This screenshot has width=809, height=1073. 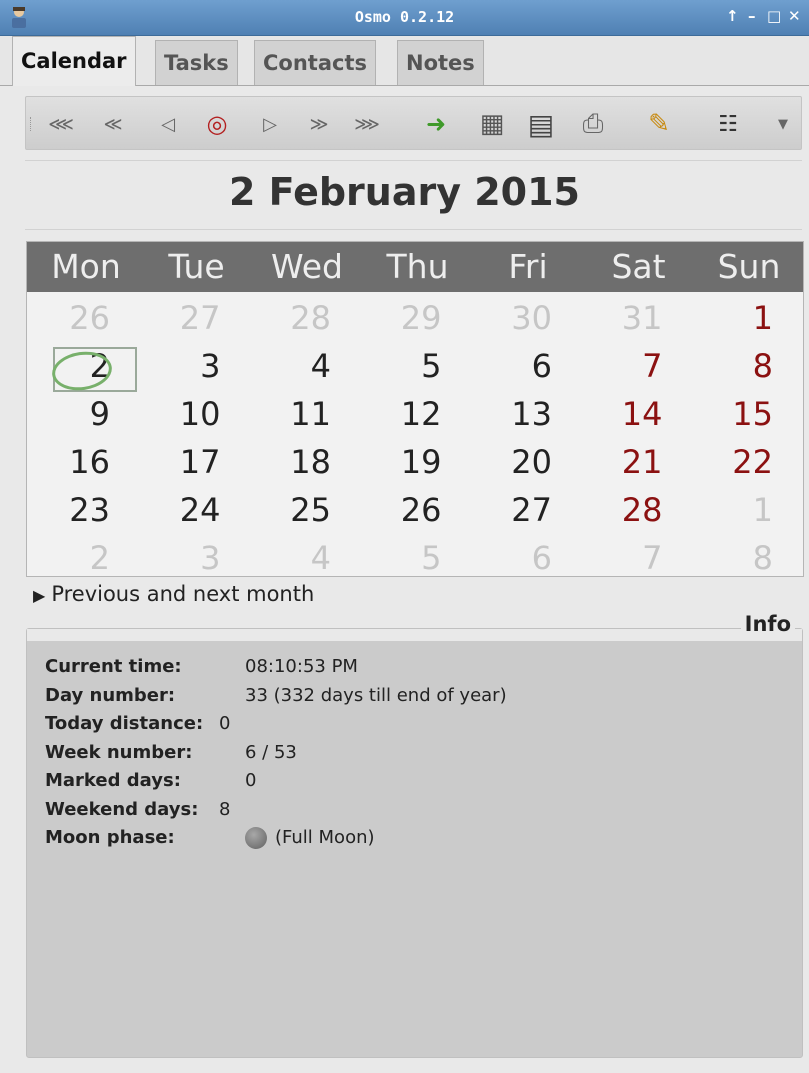 I want to click on double-right-arrow-icon: ≫, so click(x=319, y=124).